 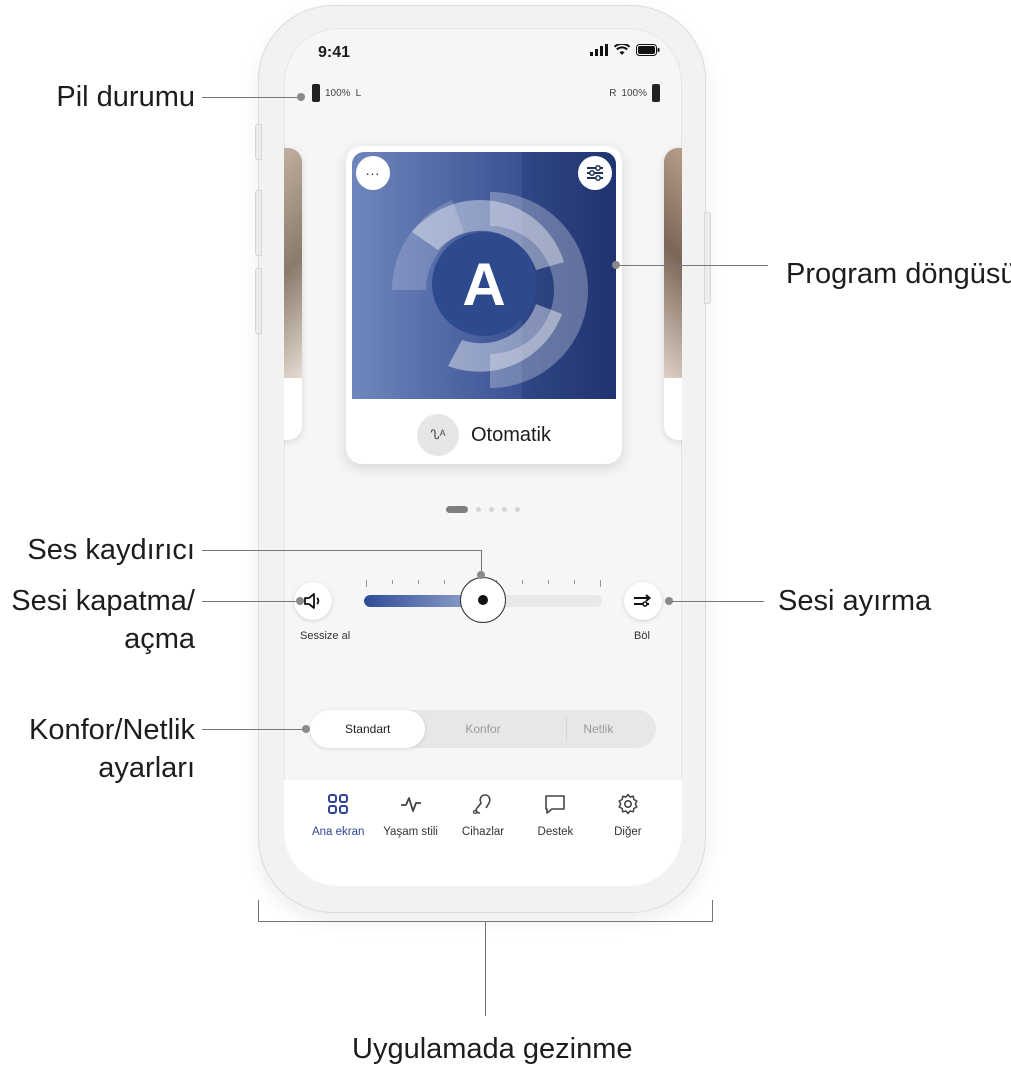 I want to click on battery-left-percent: 100%, so click(x=338, y=93).